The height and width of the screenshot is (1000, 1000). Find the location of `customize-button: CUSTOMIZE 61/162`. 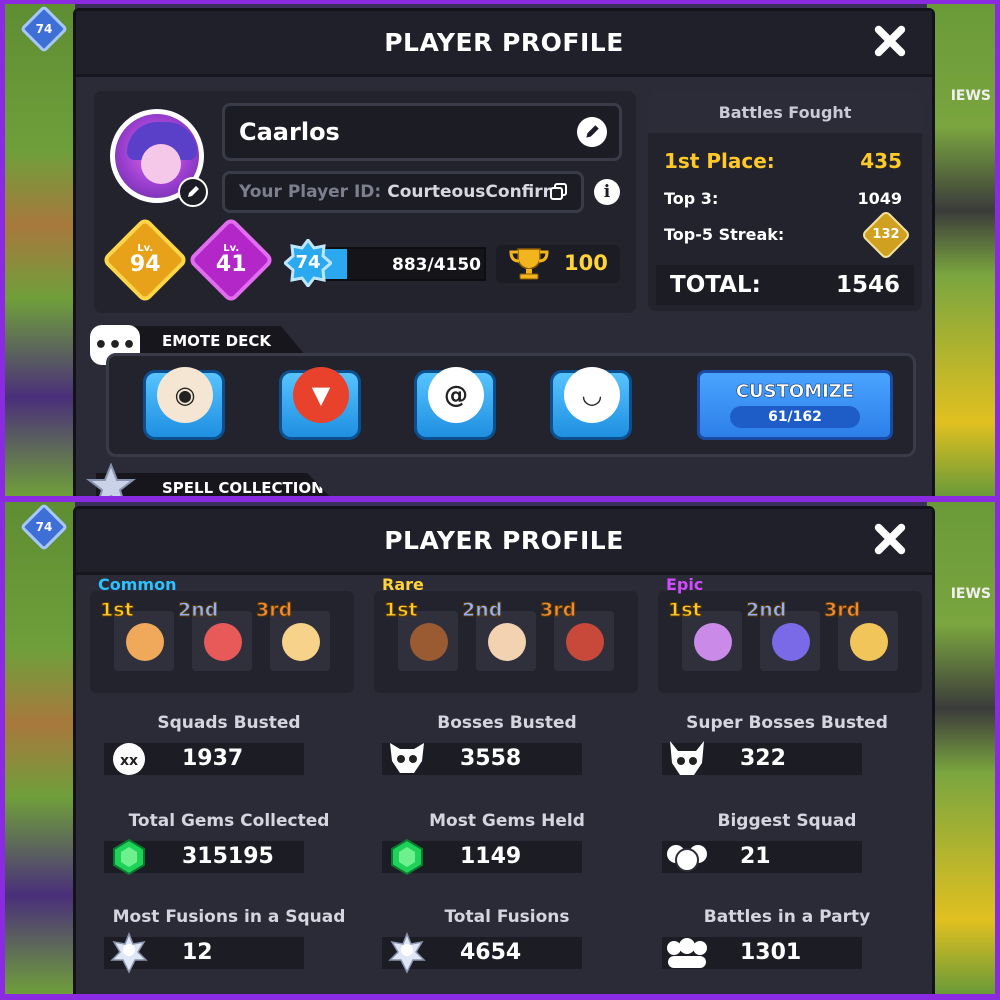

customize-button: CUSTOMIZE 61/162 is located at coordinates (795, 405).